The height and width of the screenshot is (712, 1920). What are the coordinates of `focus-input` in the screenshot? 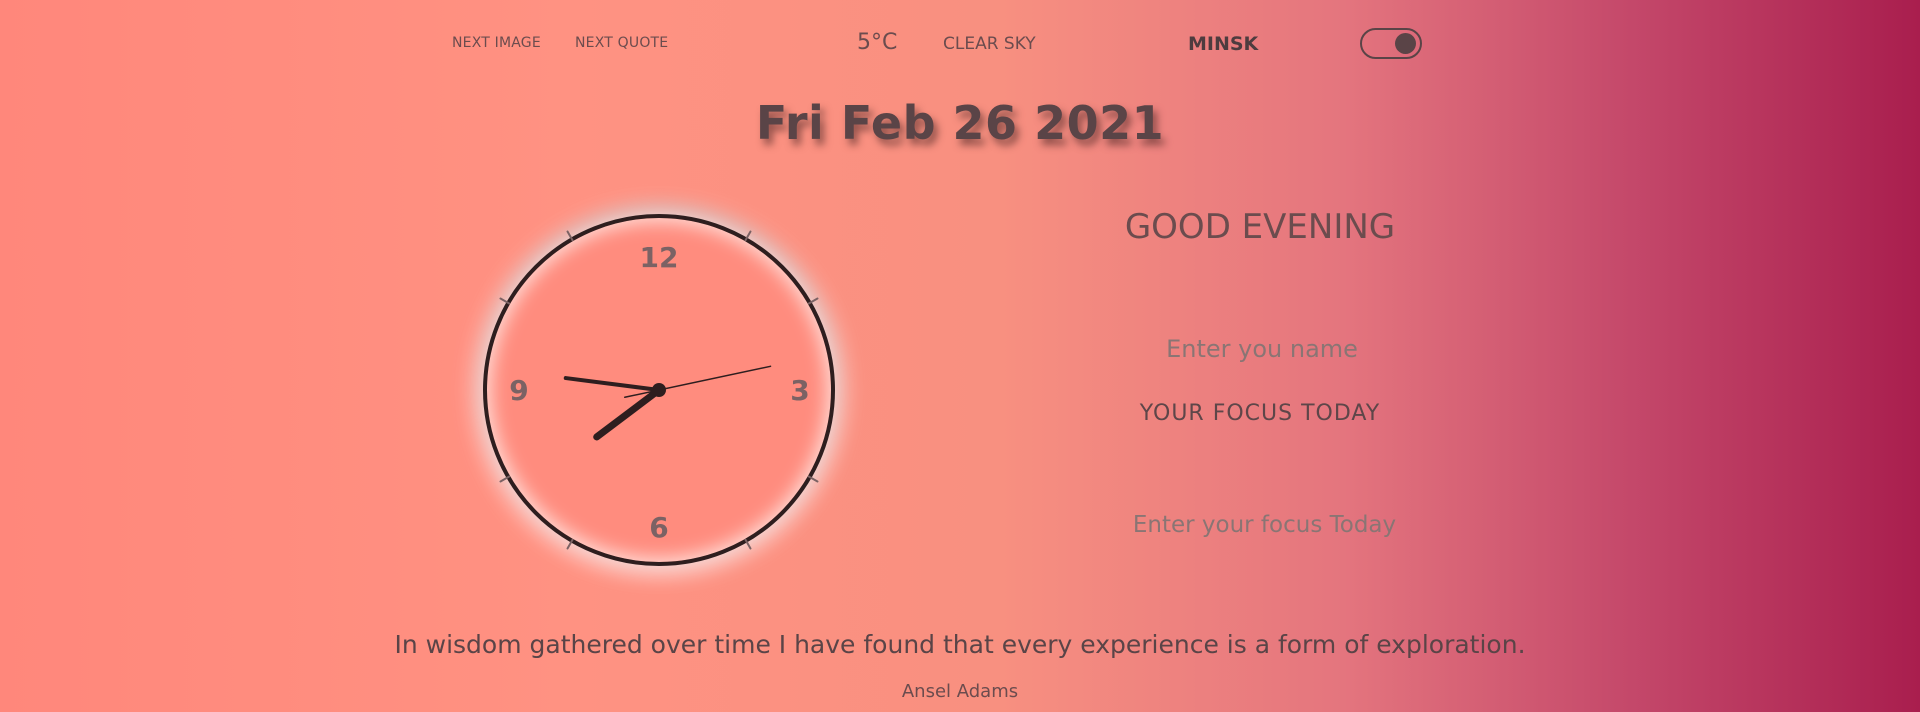 It's located at (1264, 525).